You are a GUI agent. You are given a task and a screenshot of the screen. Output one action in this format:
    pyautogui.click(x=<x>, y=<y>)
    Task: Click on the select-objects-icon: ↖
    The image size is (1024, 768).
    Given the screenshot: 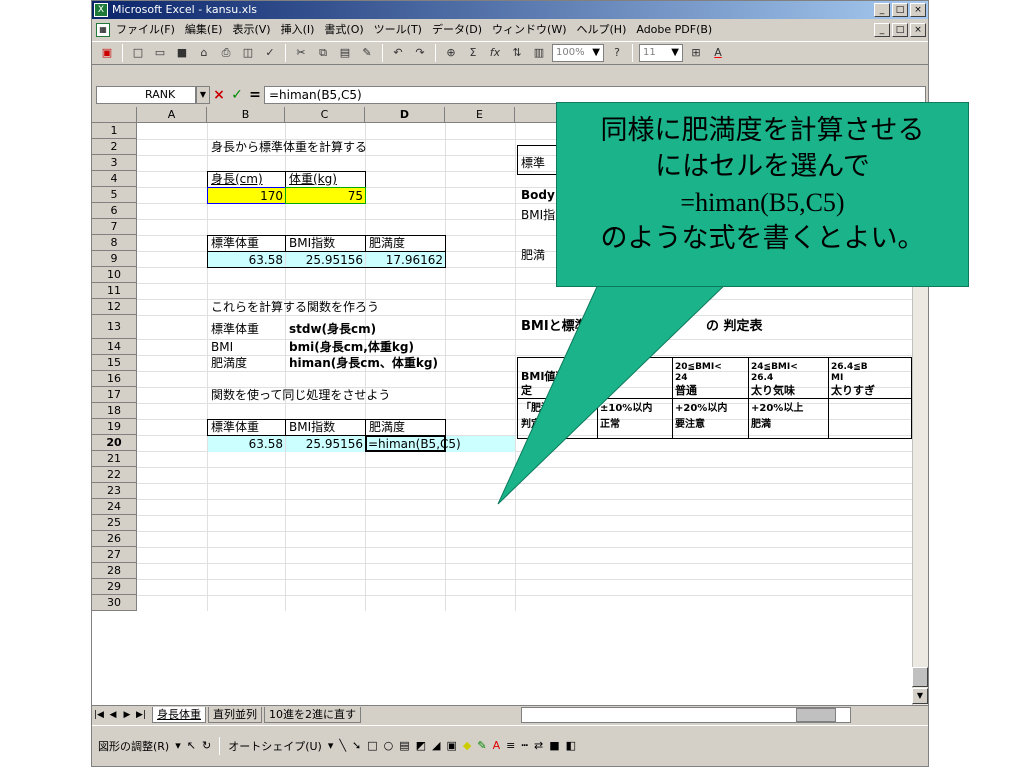 What is the action you would take?
    pyautogui.click(x=191, y=745)
    